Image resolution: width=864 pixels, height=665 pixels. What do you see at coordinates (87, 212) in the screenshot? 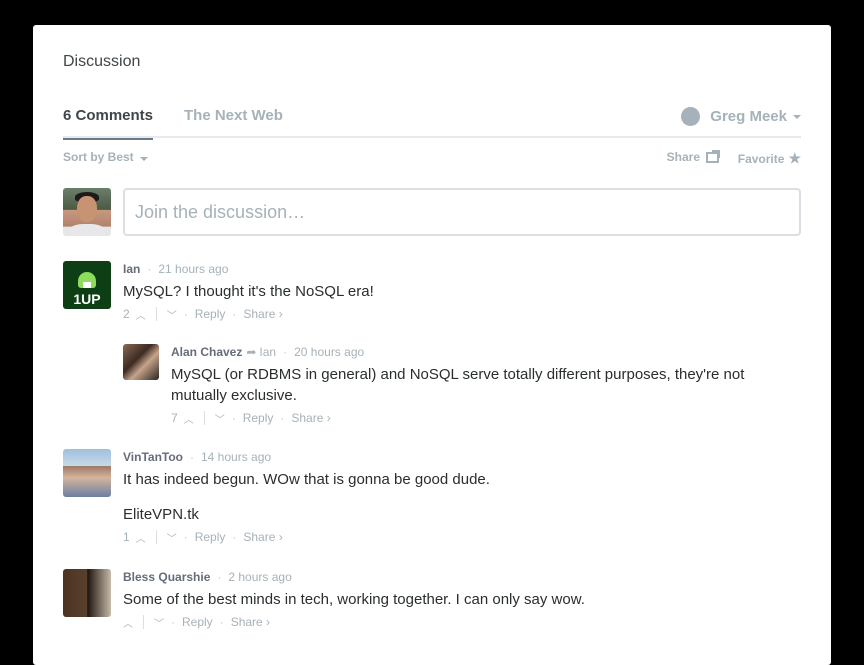
I see `current-user-avatar` at bounding box center [87, 212].